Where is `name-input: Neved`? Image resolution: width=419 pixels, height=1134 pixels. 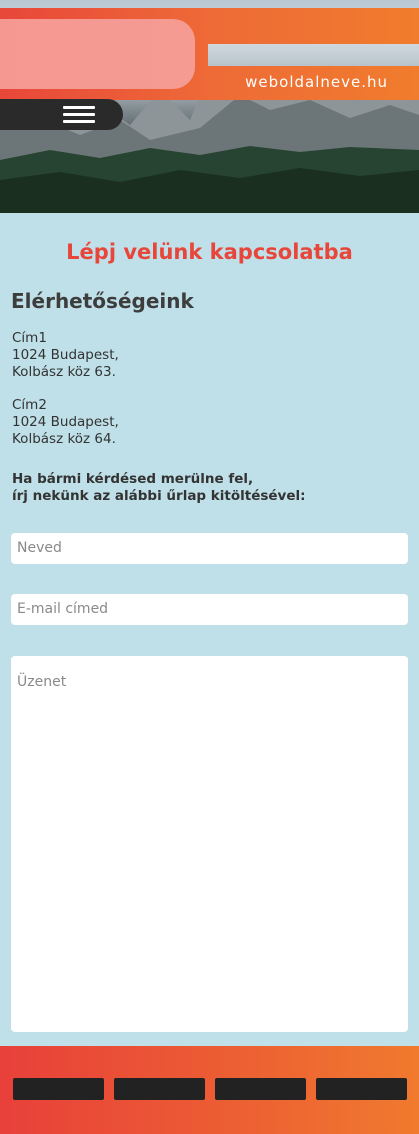
name-input: Neved is located at coordinates (209, 548).